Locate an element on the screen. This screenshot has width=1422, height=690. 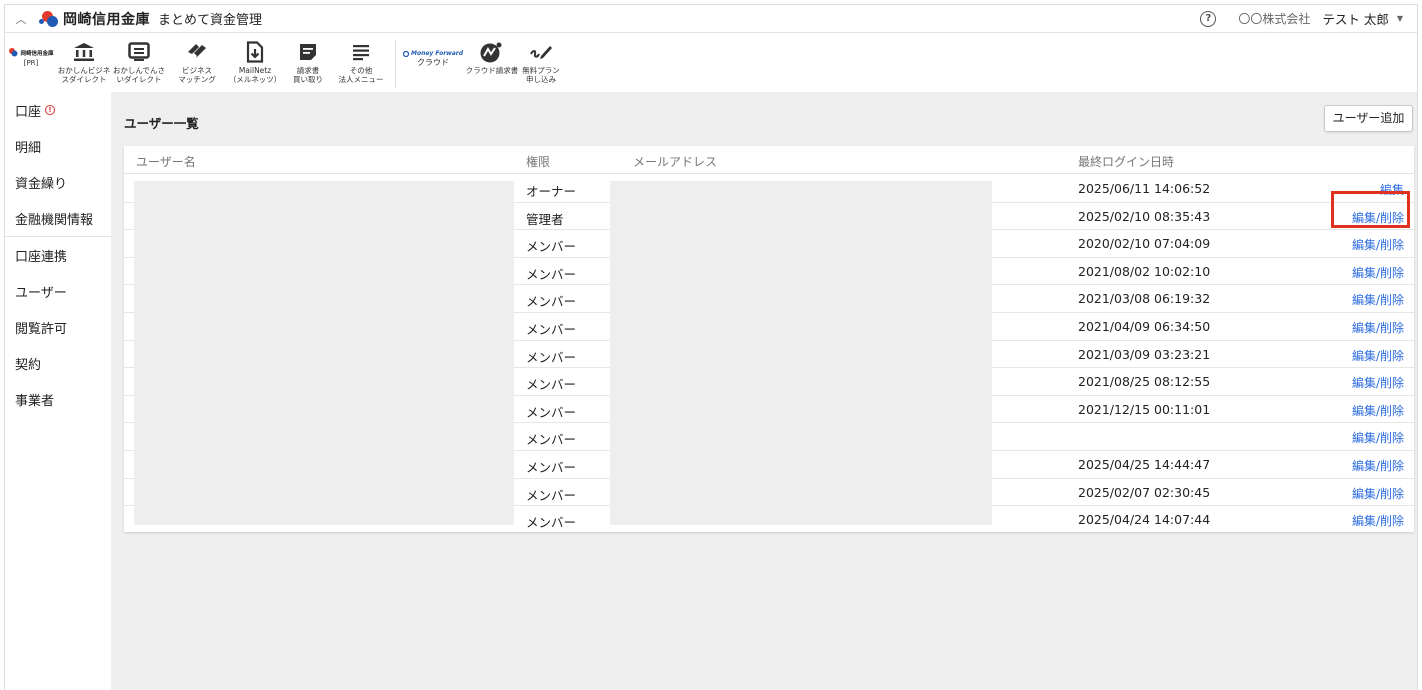
column-header-role: 権限 is located at coordinates (538, 161).